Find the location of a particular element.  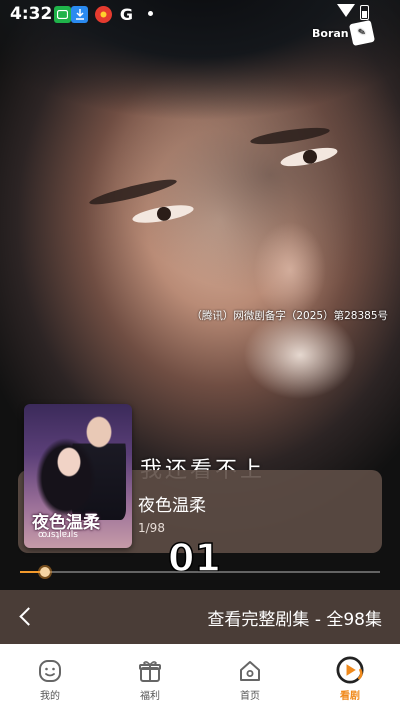

watermark-logo-icon: ✎ is located at coordinates (361, 33).